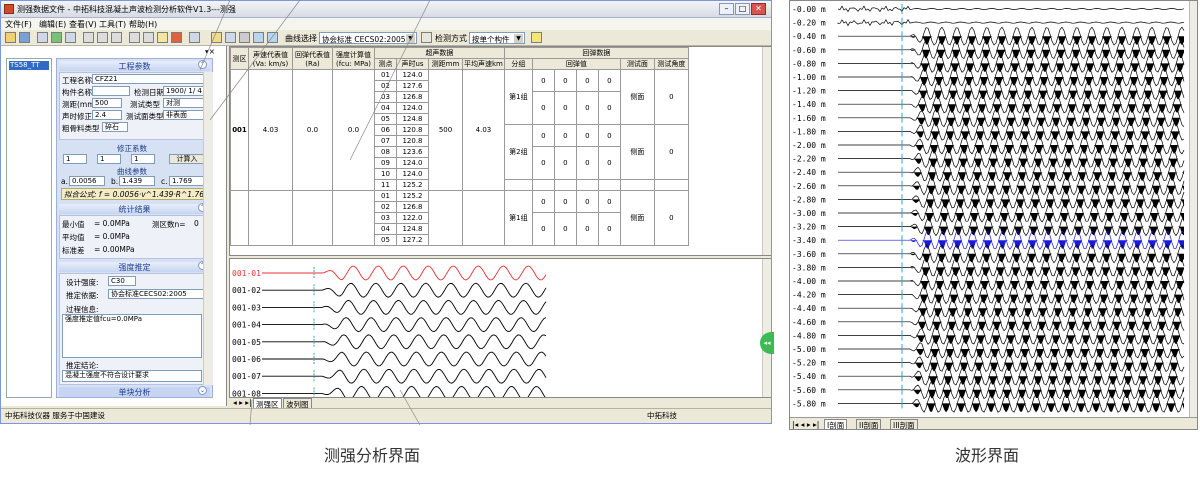 The width and height of the screenshot is (1200, 500). Describe the element at coordinates (445, 130) in the screenshot. I see `distance-cell: 500` at that location.